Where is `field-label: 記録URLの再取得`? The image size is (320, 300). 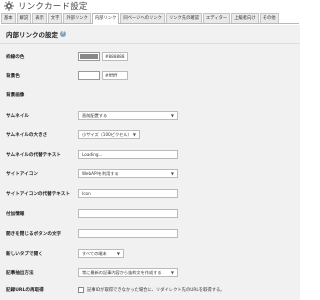 field-label: 記録URLの再取得 is located at coordinates (25, 290).